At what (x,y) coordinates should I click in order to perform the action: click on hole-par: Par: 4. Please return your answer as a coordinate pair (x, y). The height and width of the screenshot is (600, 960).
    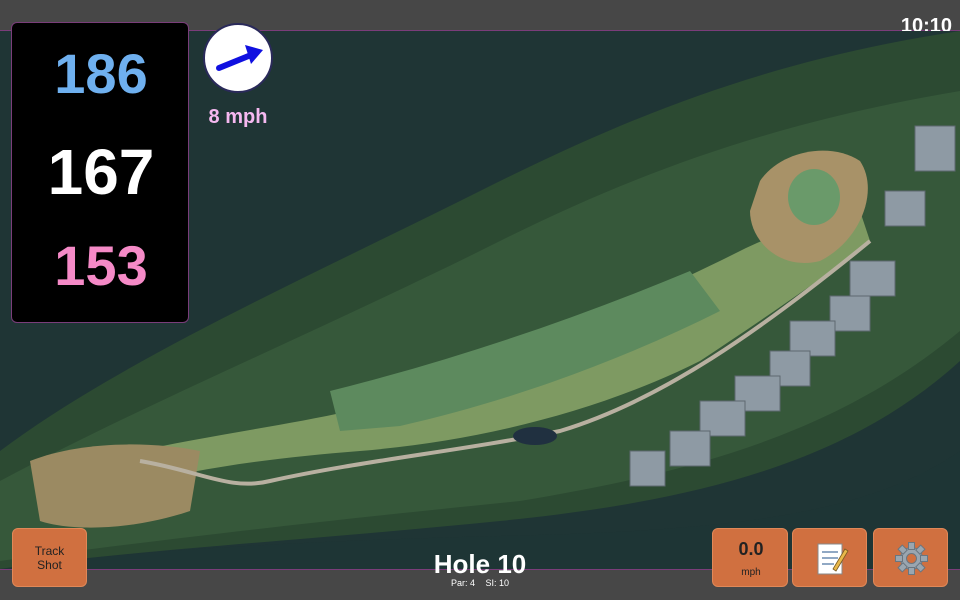
    Looking at the image, I should click on (462, 583).